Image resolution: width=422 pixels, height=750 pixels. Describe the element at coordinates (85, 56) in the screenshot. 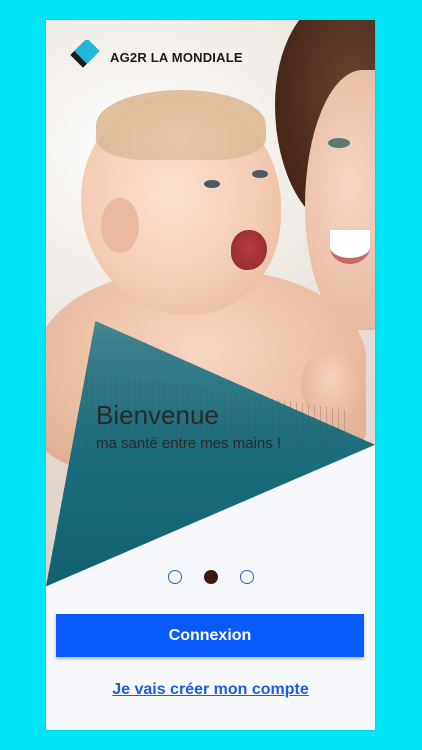

I see `logo-mark-icon` at that location.